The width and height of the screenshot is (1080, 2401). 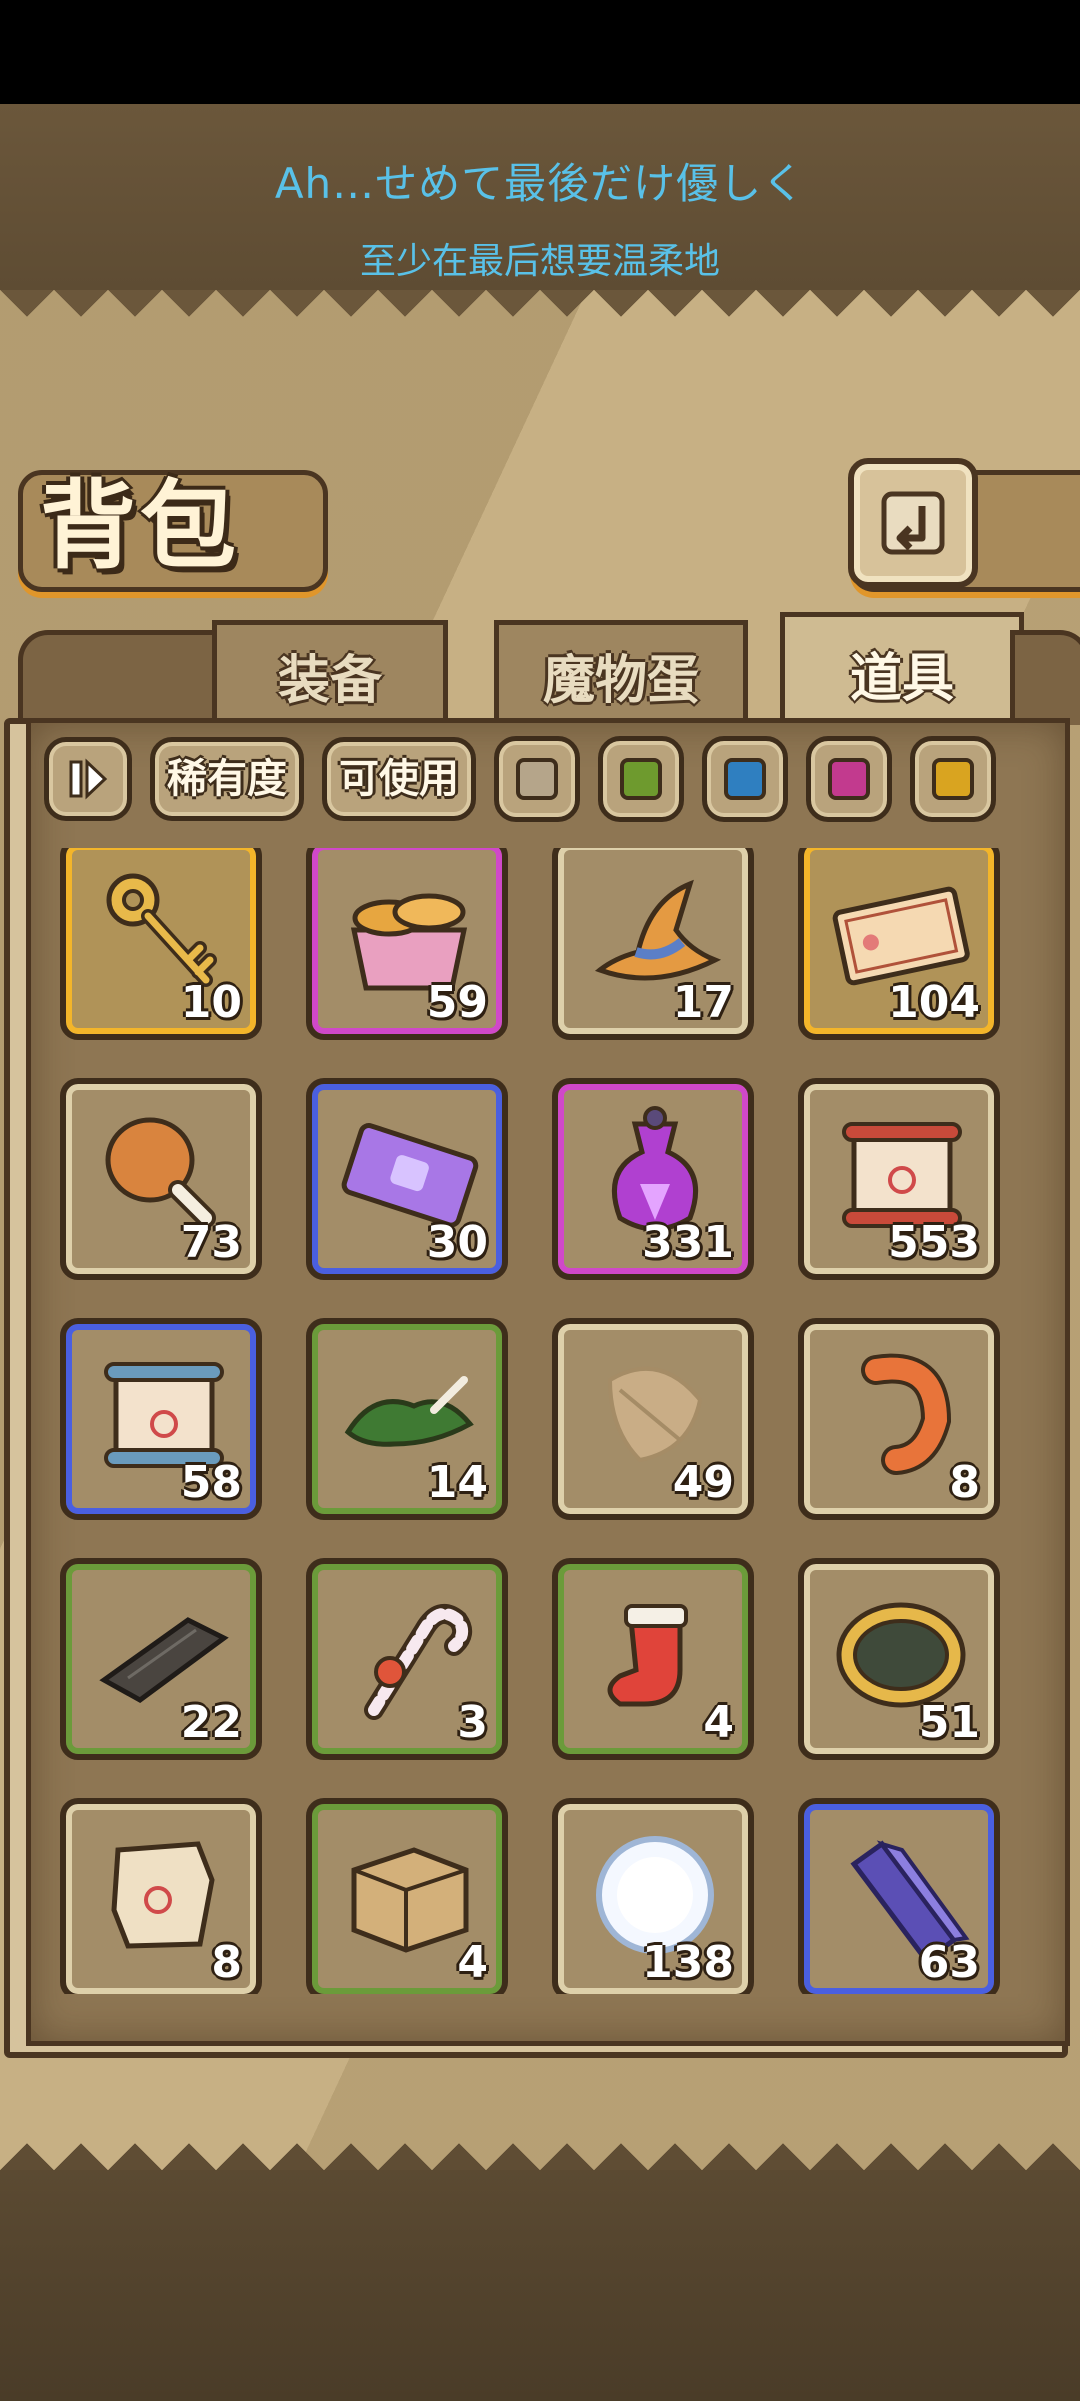 I want to click on rarity-filter-button: 稀有度, so click(x=227, y=779).